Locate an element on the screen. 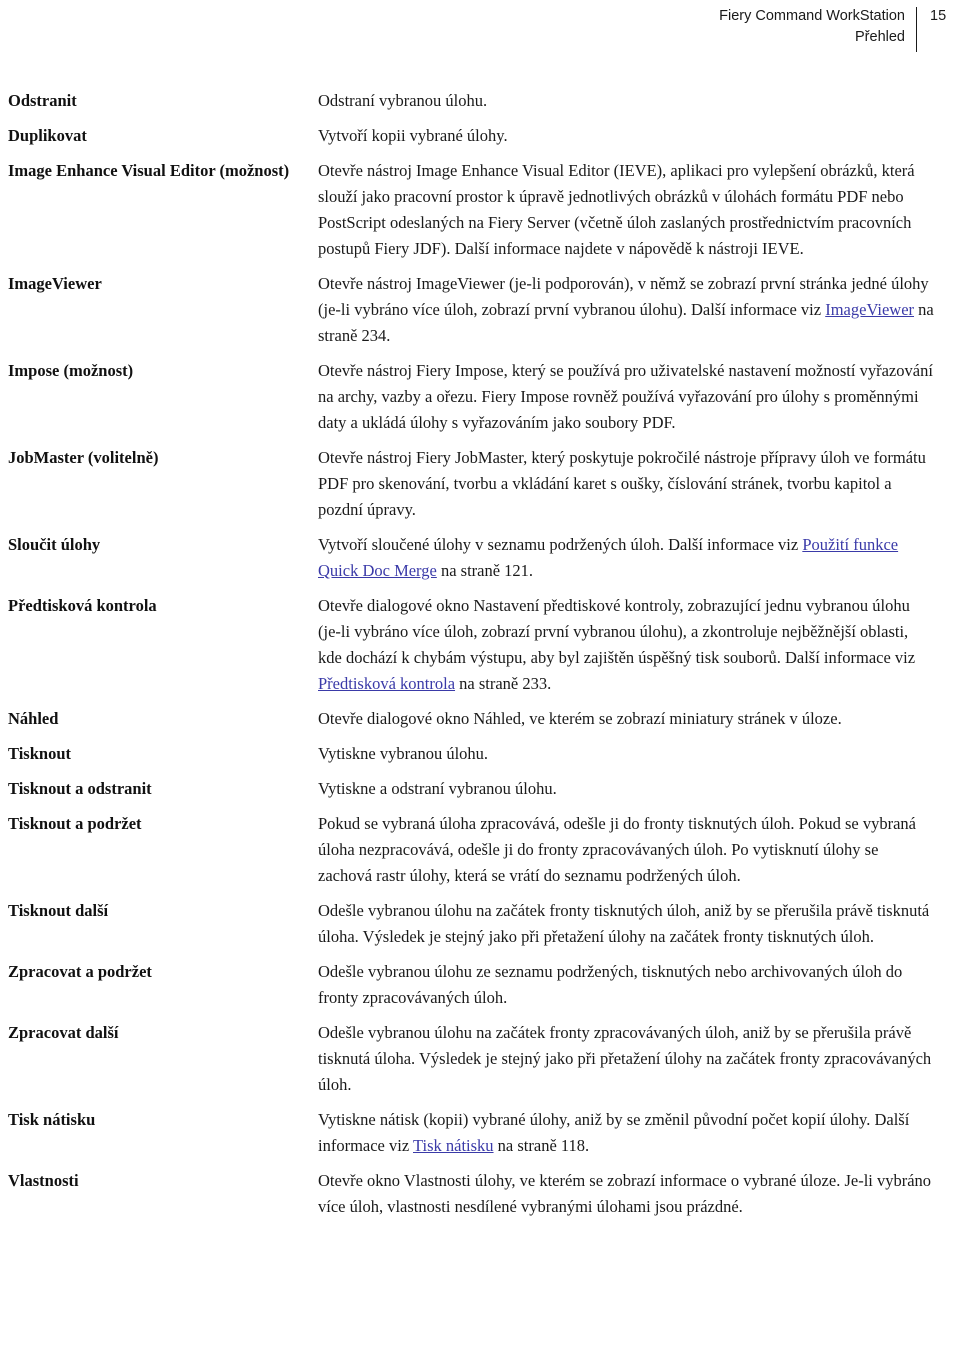 The height and width of the screenshot is (1352, 960). description-text-after-link: na straně 233. is located at coordinates (503, 683).